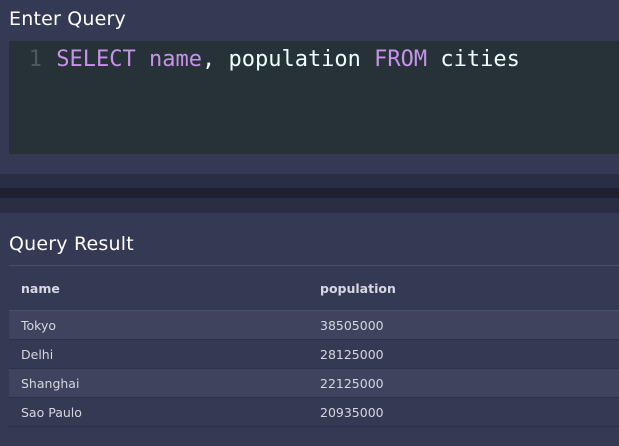 The width and height of the screenshot is (619, 446). Describe the element at coordinates (96, 59) in the screenshot. I see `keyword-select: SELECT` at that location.